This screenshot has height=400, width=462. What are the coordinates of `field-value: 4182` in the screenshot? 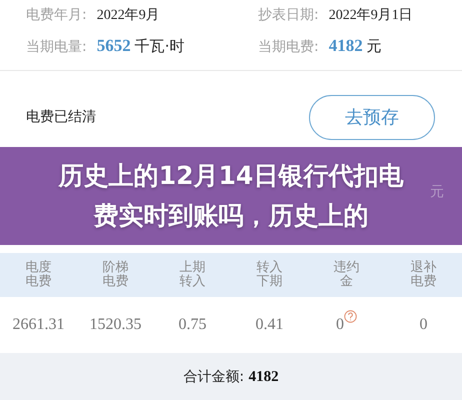 It's located at (345, 45).